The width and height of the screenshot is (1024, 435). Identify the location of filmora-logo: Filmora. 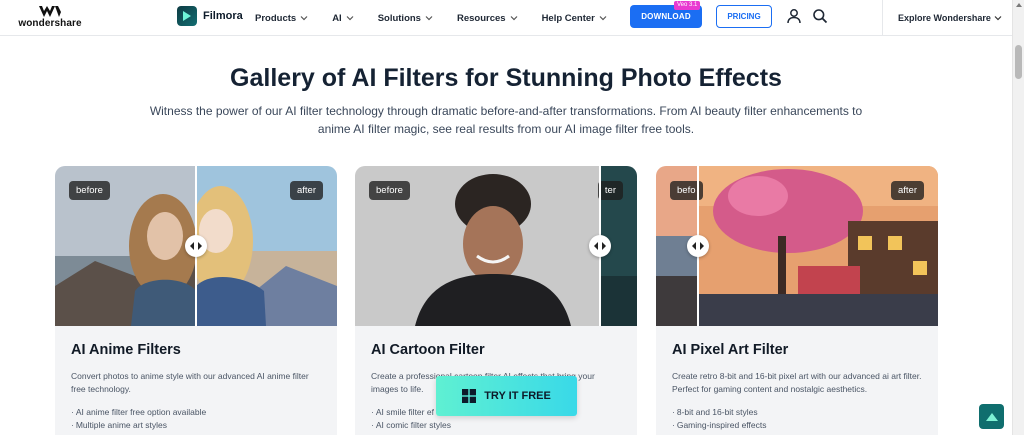
(210, 16).